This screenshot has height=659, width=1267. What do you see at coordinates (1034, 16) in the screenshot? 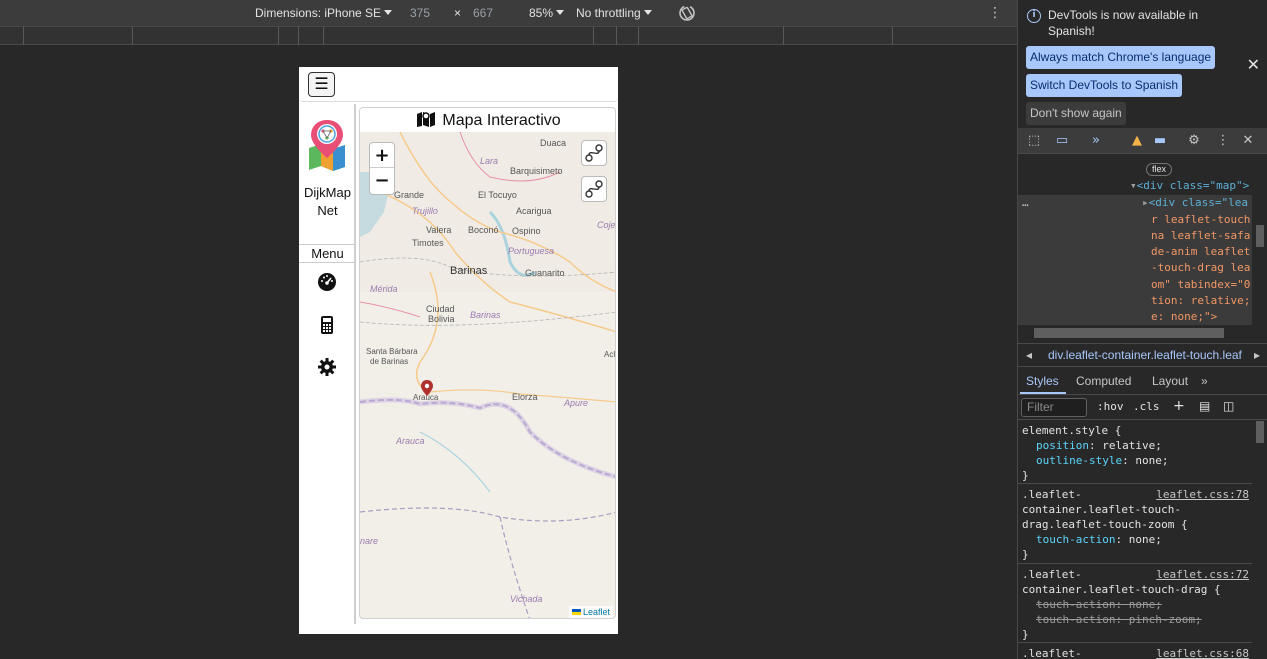
I see `info-icon: i` at bounding box center [1034, 16].